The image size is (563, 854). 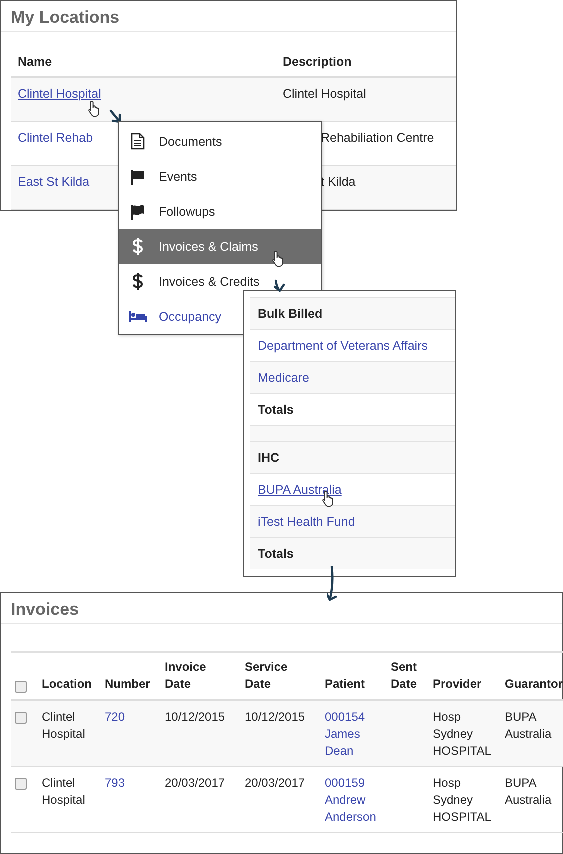 What do you see at coordinates (354, 799) in the screenshot?
I see `patient-link: 000159 Andrew Anderson` at bounding box center [354, 799].